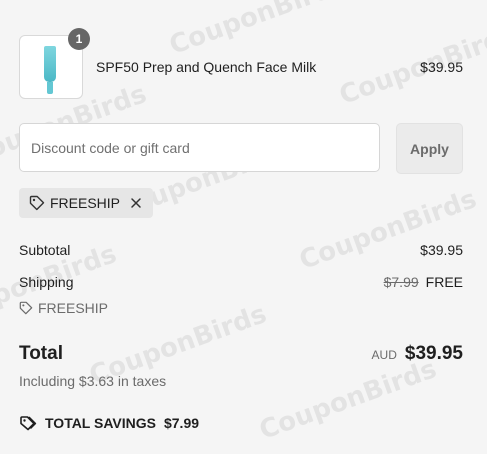  What do you see at coordinates (423, 282) in the screenshot?
I see `shipping-value-group: $7.99 FREE` at bounding box center [423, 282].